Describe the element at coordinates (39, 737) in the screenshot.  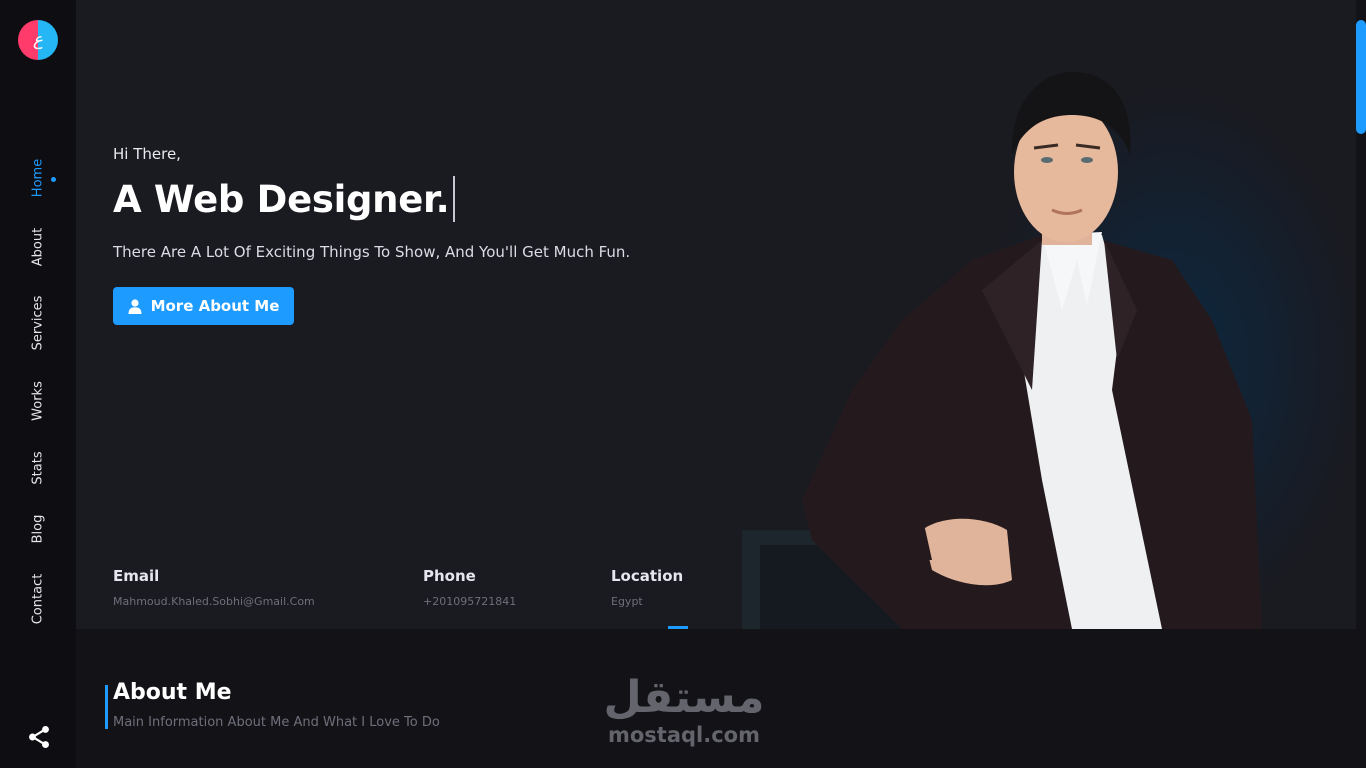
I see `share-icon` at that location.